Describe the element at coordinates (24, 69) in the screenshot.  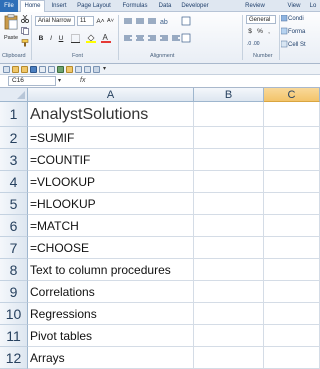
I see `folder-icon` at that location.